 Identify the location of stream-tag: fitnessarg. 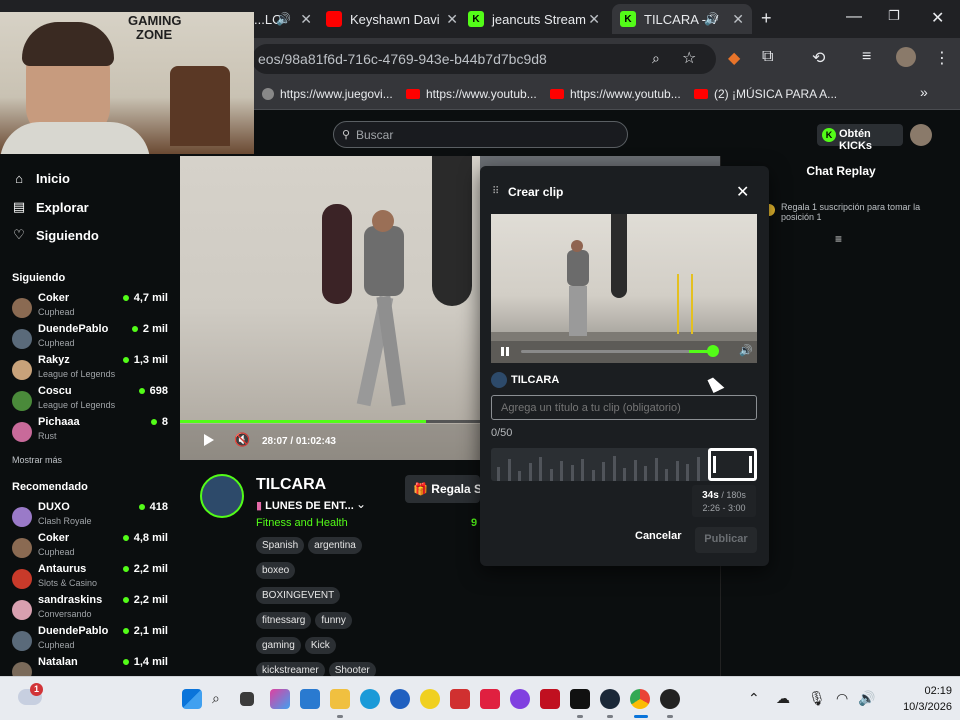
(284, 620).